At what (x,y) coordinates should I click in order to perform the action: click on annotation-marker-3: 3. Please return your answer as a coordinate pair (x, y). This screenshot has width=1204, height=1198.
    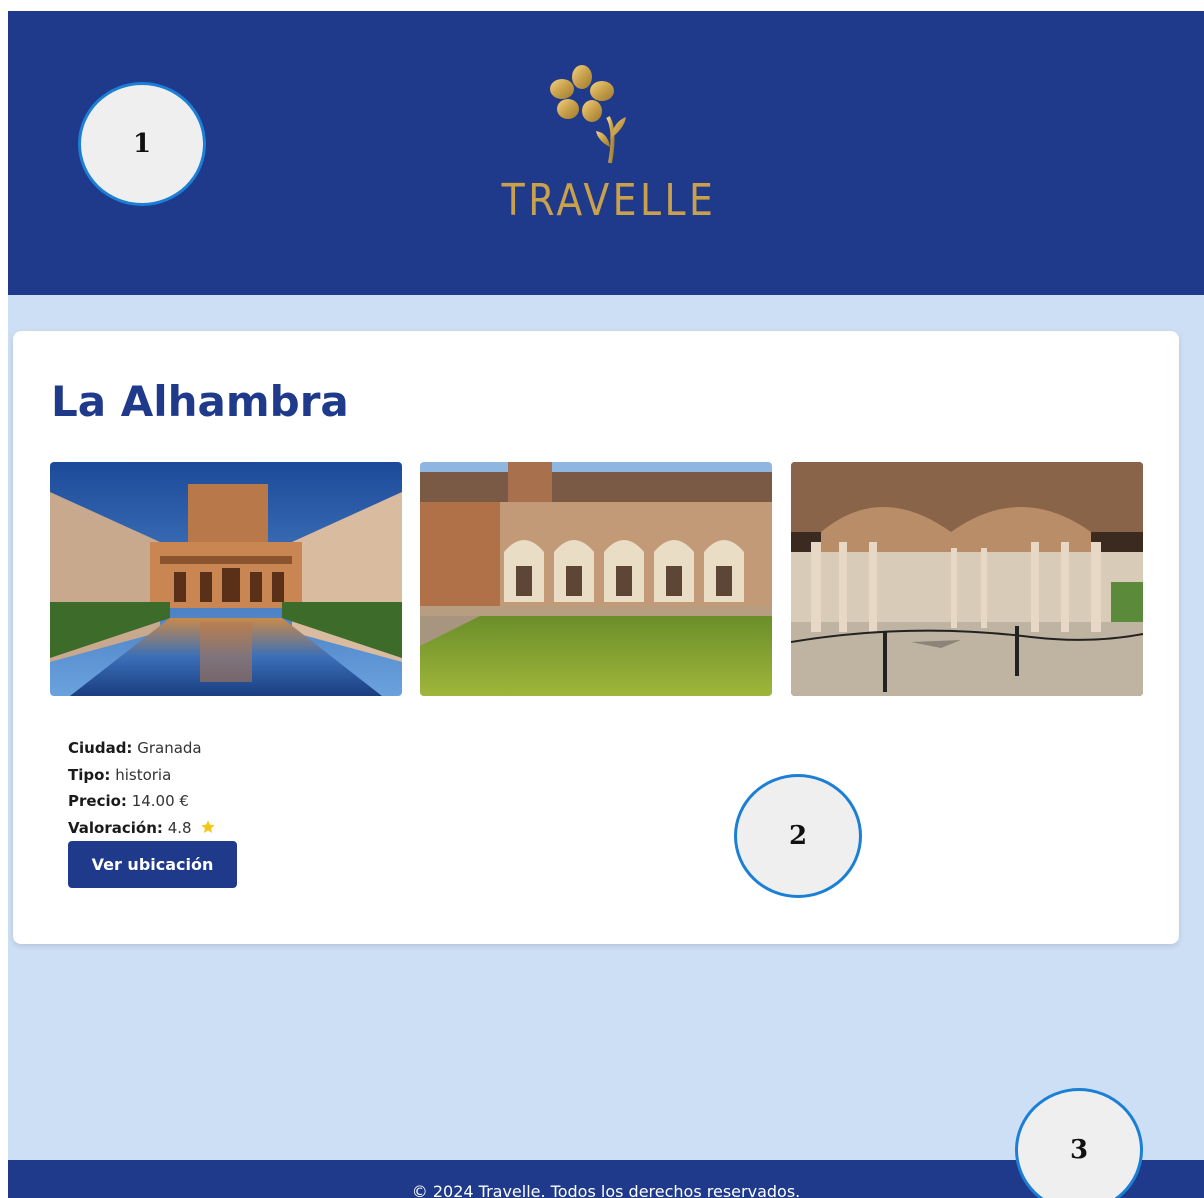
    Looking at the image, I should click on (1079, 1143).